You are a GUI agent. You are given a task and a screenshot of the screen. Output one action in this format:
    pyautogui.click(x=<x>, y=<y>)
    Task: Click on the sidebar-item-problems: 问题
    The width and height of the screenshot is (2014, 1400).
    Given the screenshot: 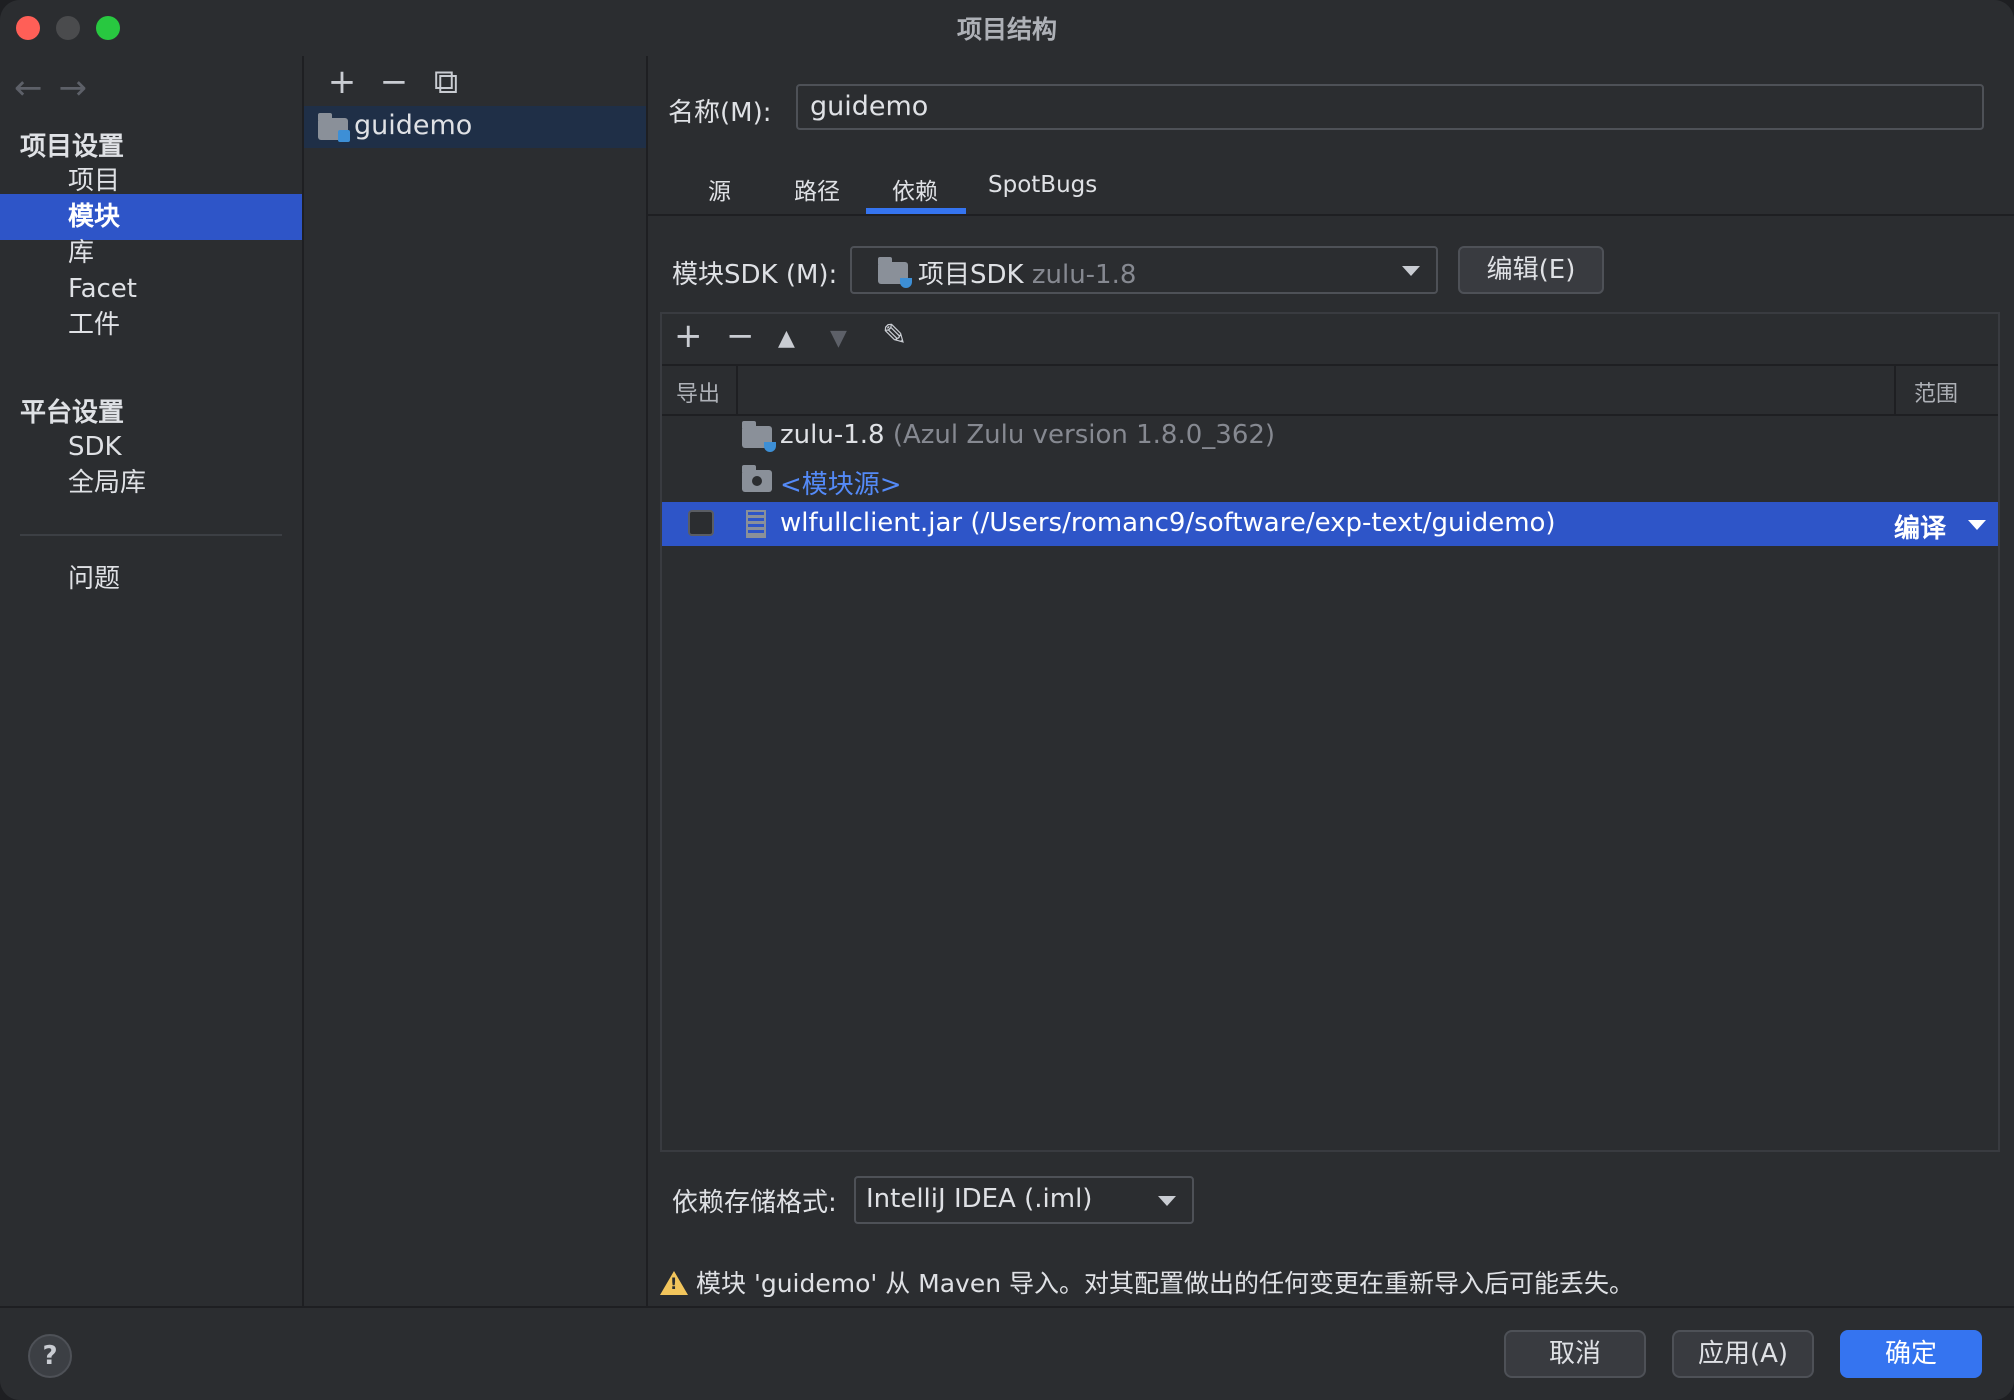 What is the action you would take?
    pyautogui.click(x=151, y=579)
    